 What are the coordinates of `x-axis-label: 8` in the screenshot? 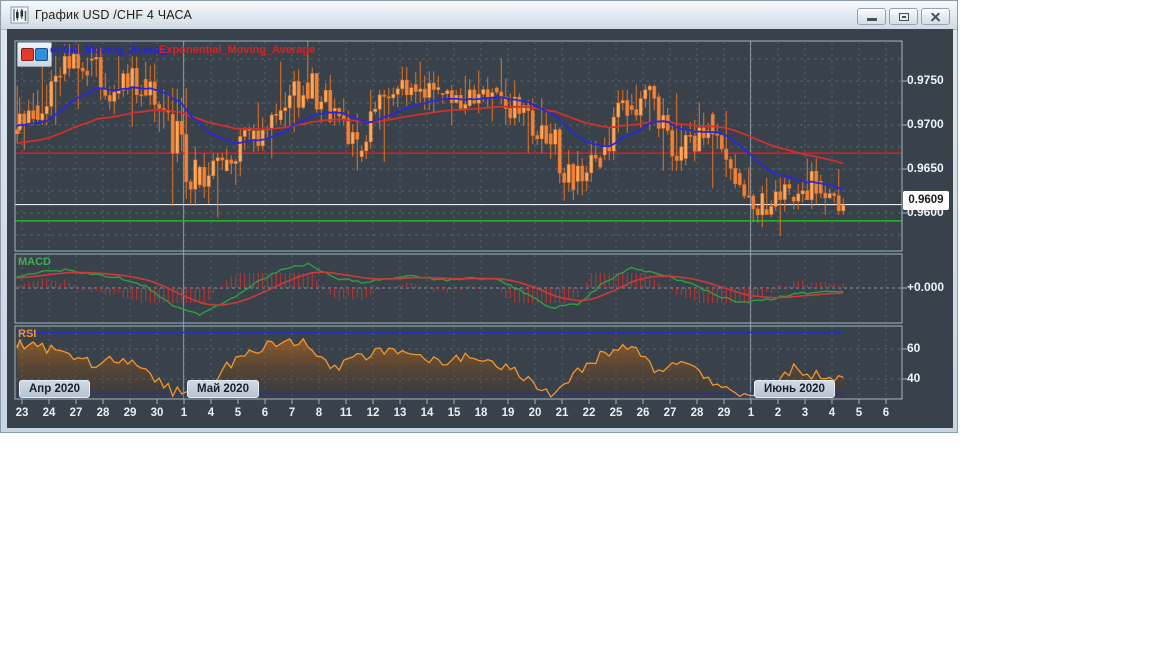 It's located at (319, 413).